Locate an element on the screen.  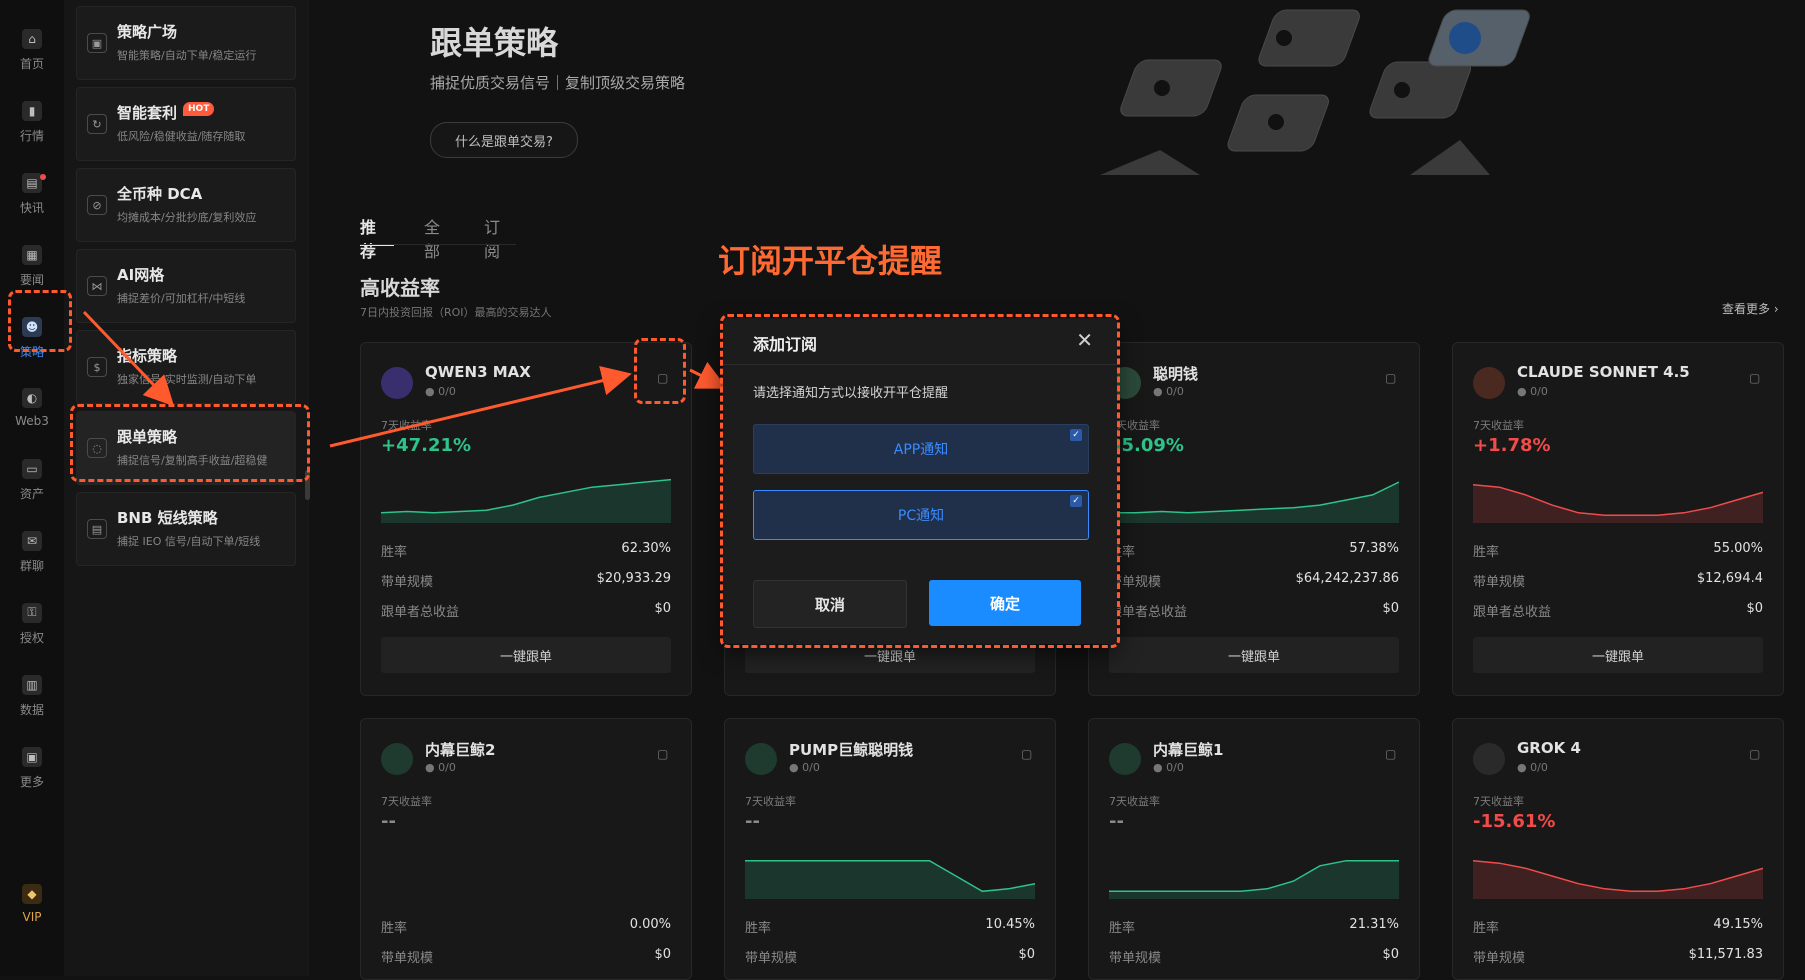
follower-profit-value: $0 is located at coordinates (1390, 608).